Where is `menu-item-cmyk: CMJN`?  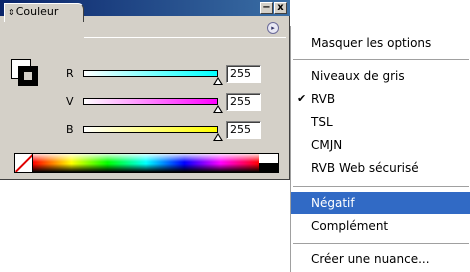 menu-item-cmyk: CMJN is located at coordinates (380, 145).